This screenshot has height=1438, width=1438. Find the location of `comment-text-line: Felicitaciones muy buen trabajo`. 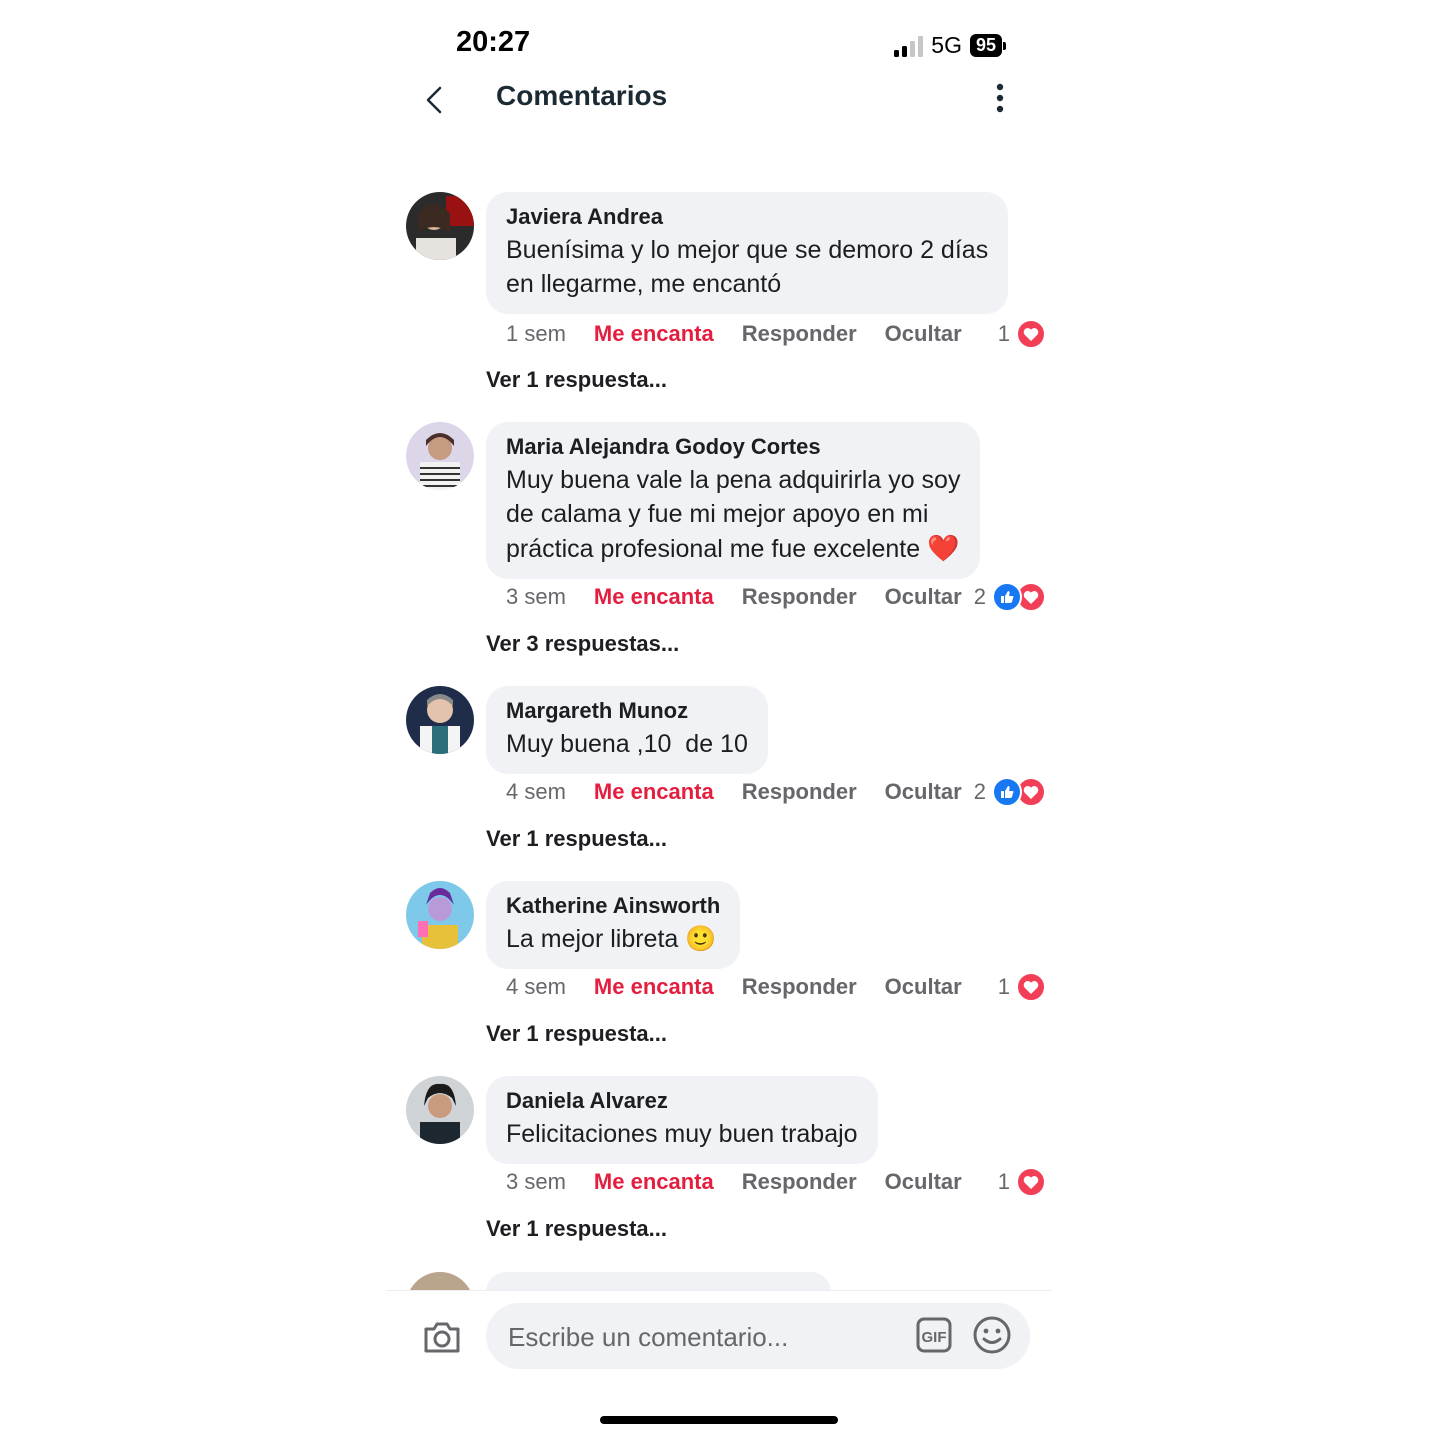

comment-text-line: Felicitaciones muy buen trabajo is located at coordinates (682, 1134).